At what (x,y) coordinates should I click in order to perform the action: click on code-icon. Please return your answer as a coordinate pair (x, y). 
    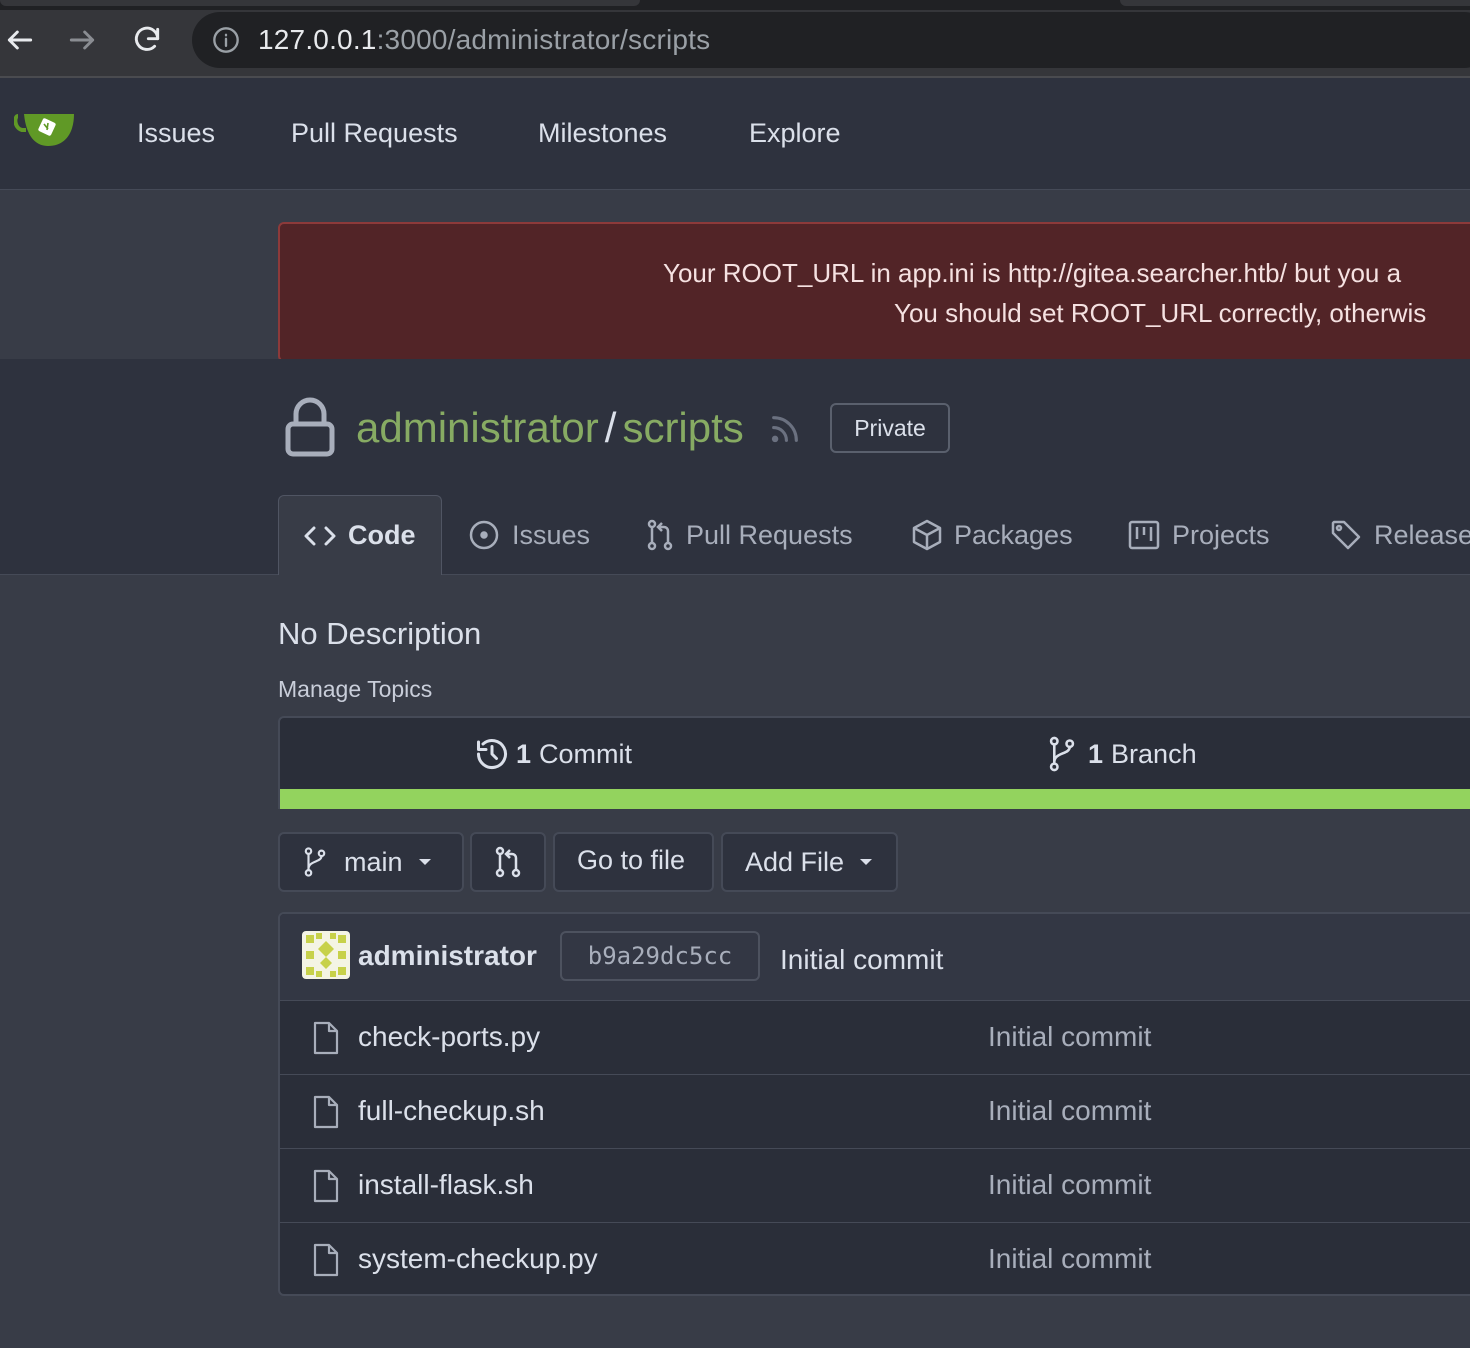
    Looking at the image, I should click on (320, 535).